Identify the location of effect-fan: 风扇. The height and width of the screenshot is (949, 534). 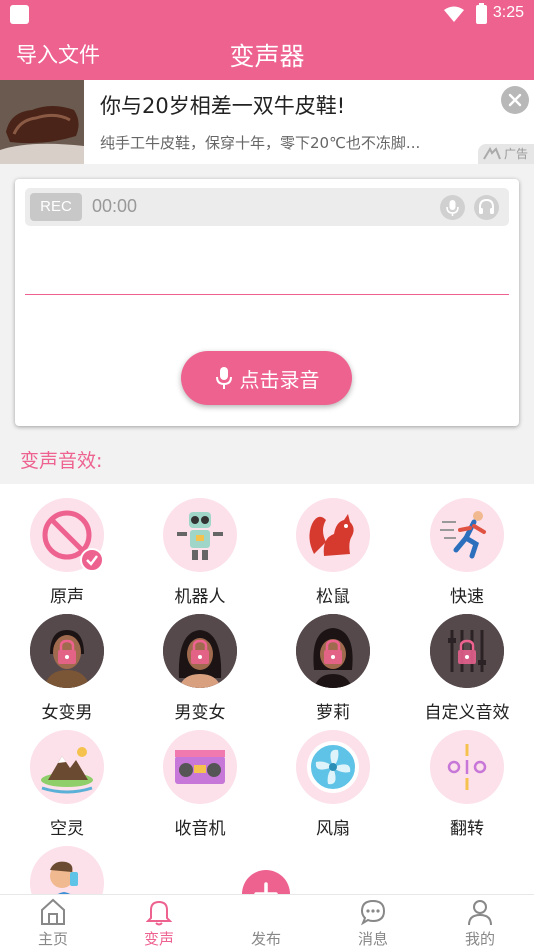
(333, 777).